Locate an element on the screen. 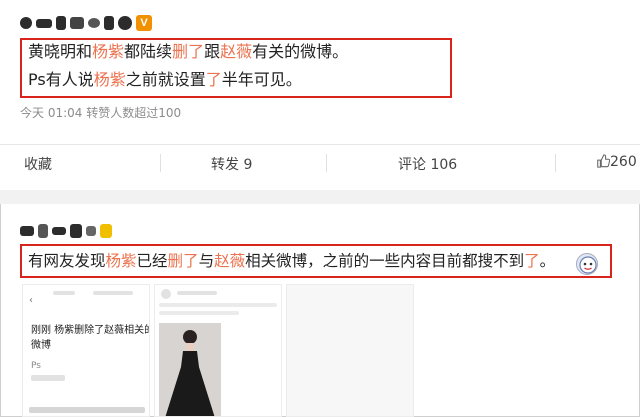 The height and width of the screenshot is (417, 640). author-name-redacted: V is located at coordinates (86, 23).